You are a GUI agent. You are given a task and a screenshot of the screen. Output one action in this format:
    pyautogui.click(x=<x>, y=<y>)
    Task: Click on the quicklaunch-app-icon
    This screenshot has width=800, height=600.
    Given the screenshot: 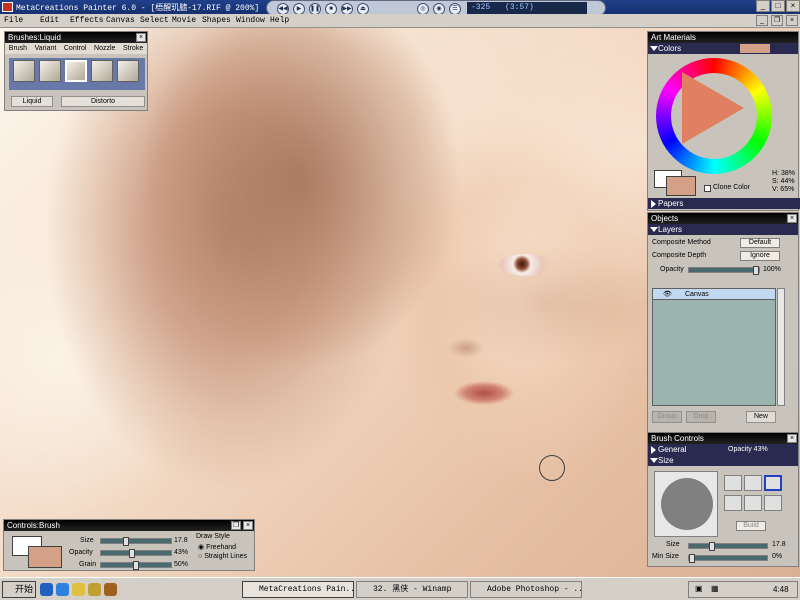 What is the action you would take?
    pyautogui.click(x=94, y=589)
    